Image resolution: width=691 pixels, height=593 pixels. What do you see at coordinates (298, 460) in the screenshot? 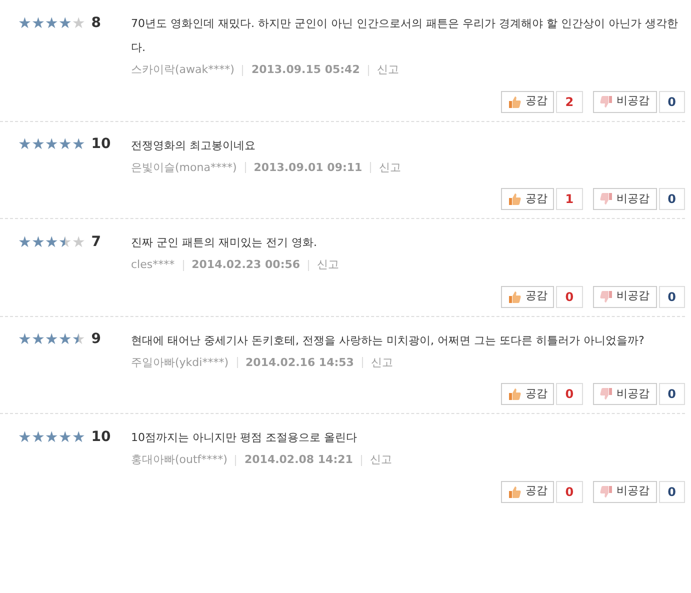
I see `review-date: 2014.02.08 14:21` at bounding box center [298, 460].